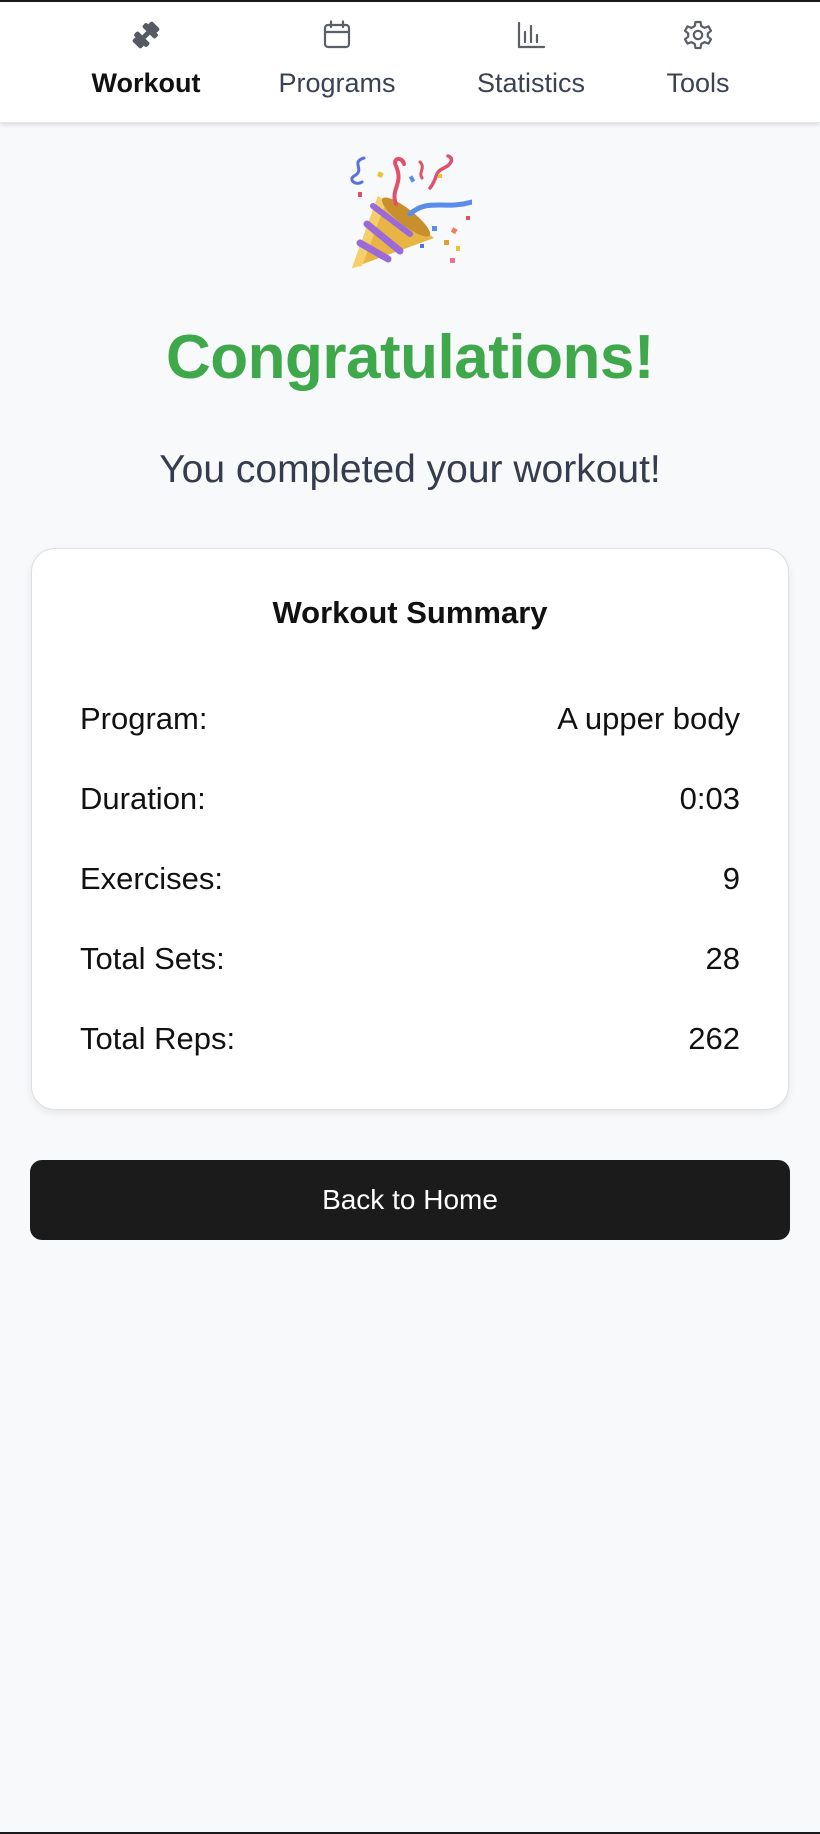  What do you see at coordinates (531, 62) in the screenshot?
I see `nav-item-statistics: Statistics` at bounding box center [531, 62].